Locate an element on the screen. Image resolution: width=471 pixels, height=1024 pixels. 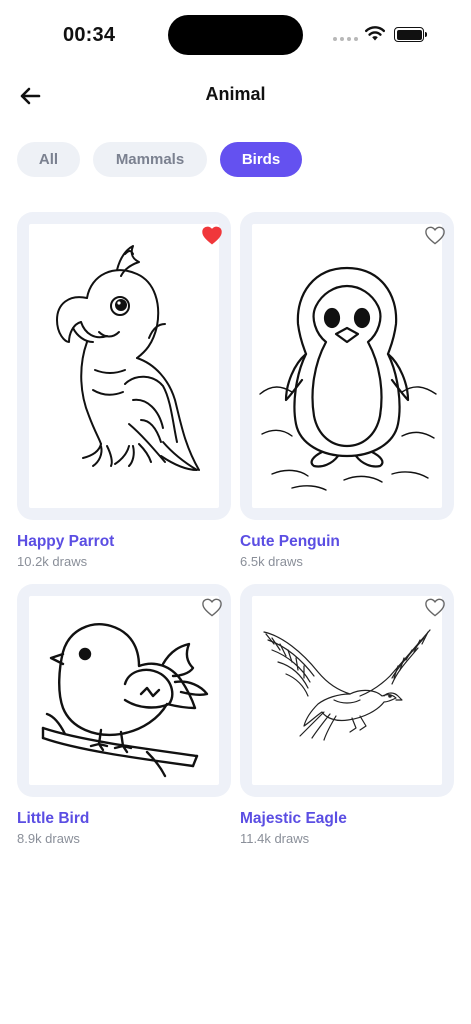
chip-all: All is located at coordinates (48, 159).